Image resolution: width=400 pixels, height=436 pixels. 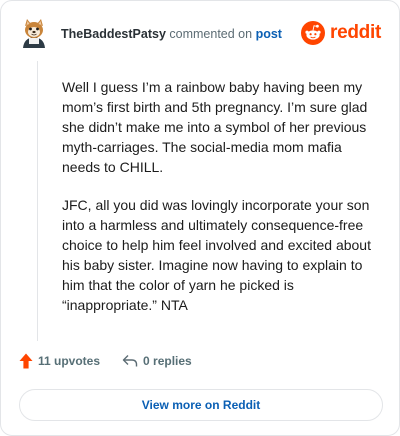 I want to click on avatar-icon, so click(x=34, y=33).